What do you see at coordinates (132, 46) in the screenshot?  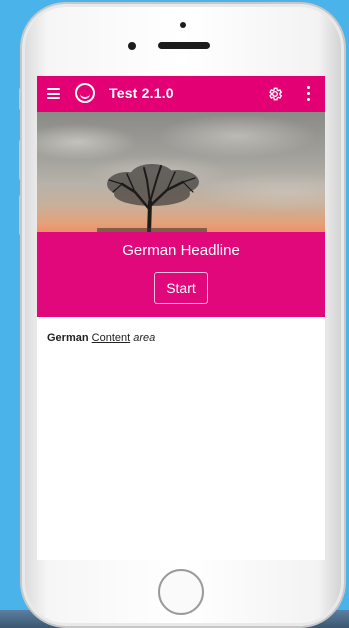 I see `front-camera` at bounding box center [132, 46].